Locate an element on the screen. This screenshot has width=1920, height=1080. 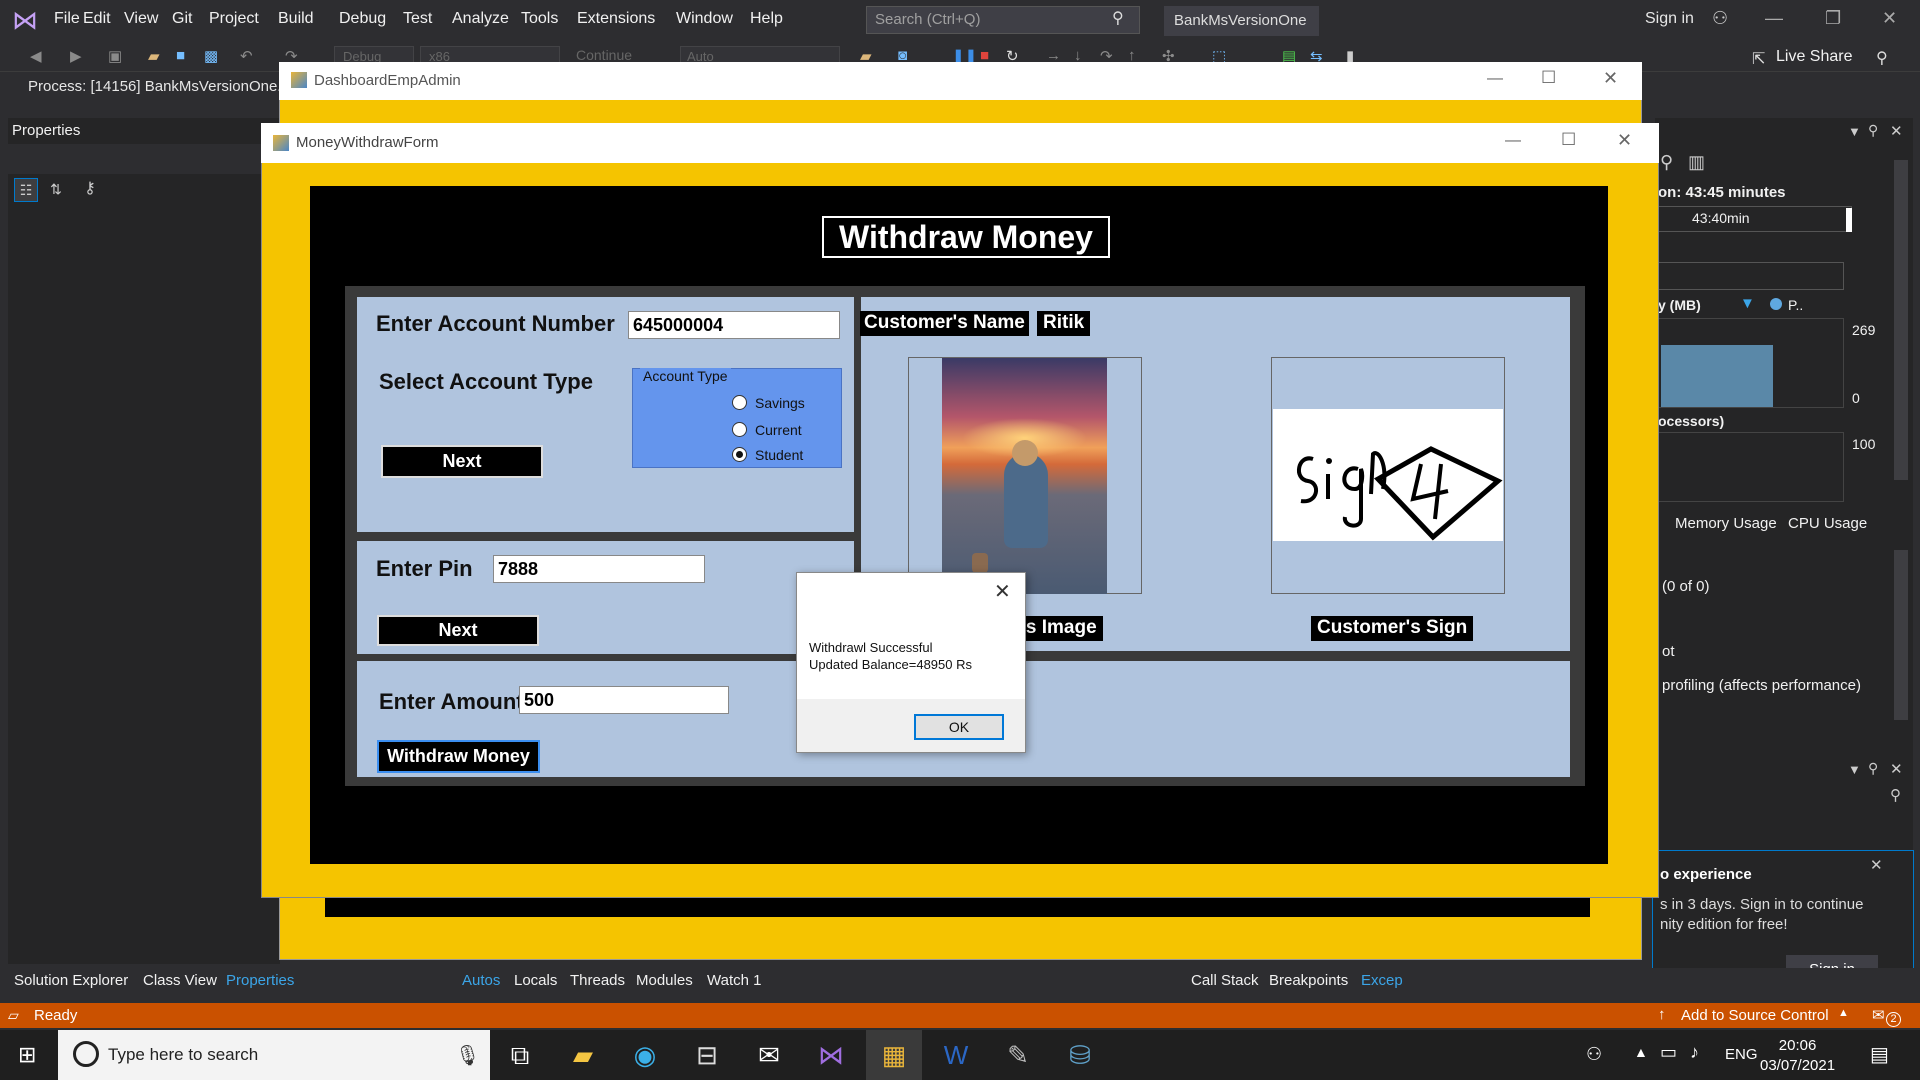
amount-input: 500 is located at coordinates (624, 700).